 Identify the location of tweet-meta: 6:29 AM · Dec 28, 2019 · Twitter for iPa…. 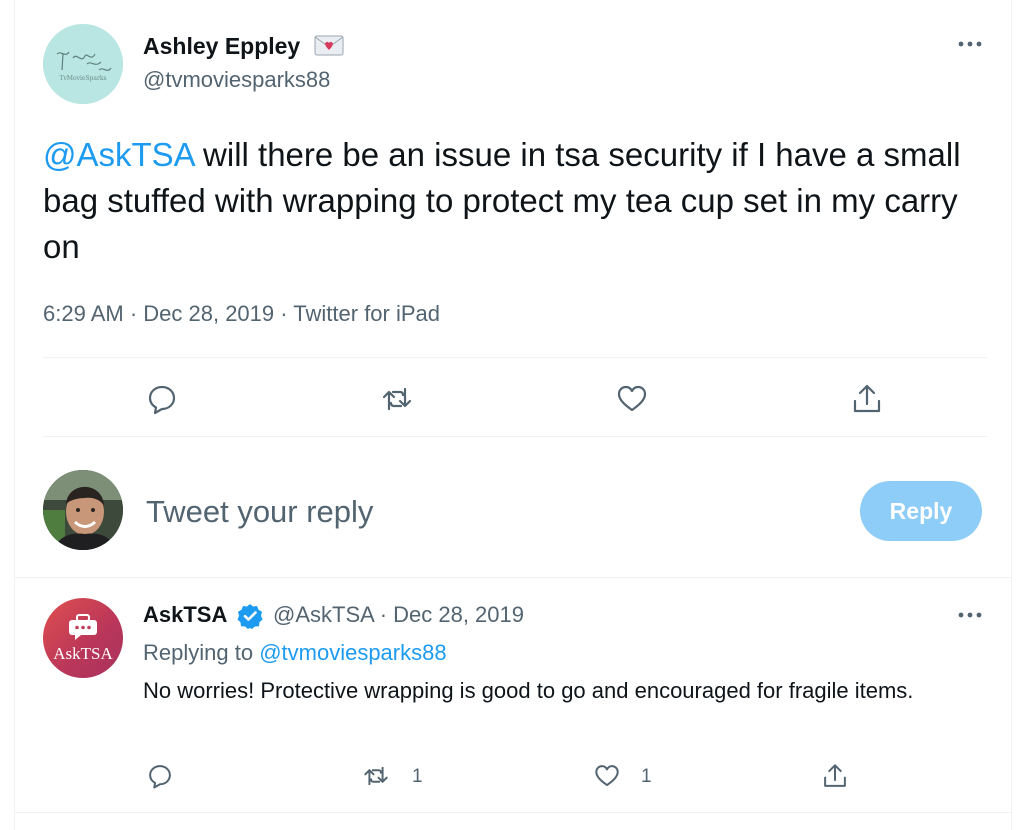
(241, 314).